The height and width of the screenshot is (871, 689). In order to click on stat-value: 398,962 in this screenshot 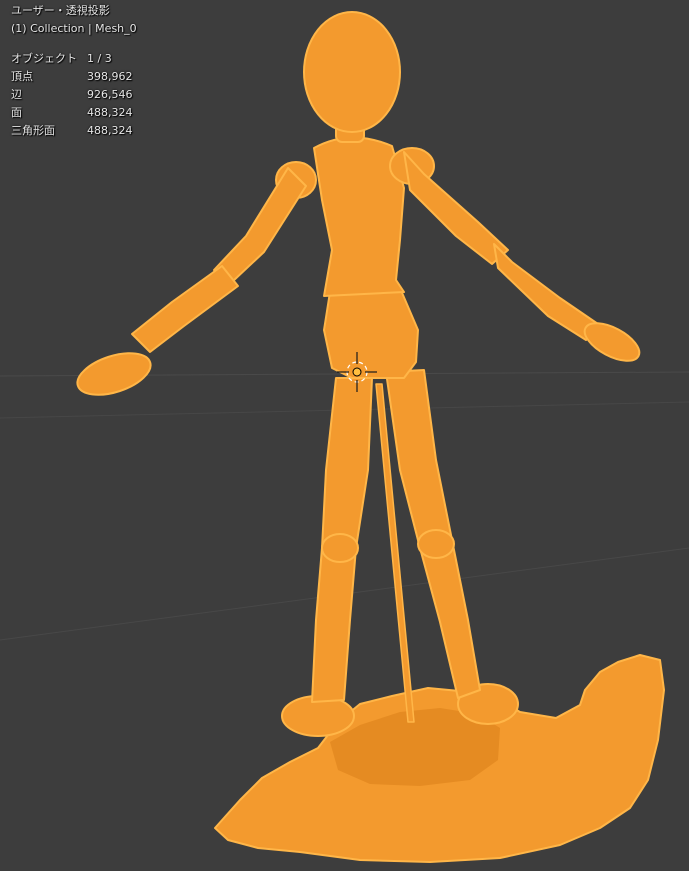, I will do `click(110, 76)`.